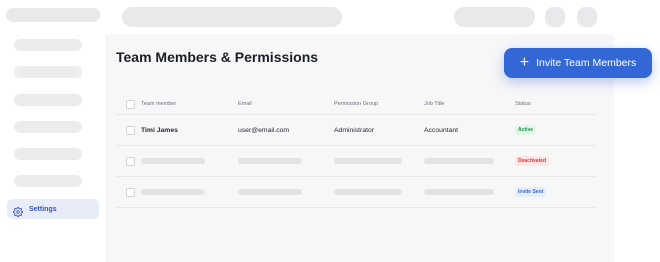 The width and height of the screenshot is (660, 262). What do you see at coordinates (264, 130) in the screenshot?
I see `member-email: user@email.com` at bounding box center [264, 130].